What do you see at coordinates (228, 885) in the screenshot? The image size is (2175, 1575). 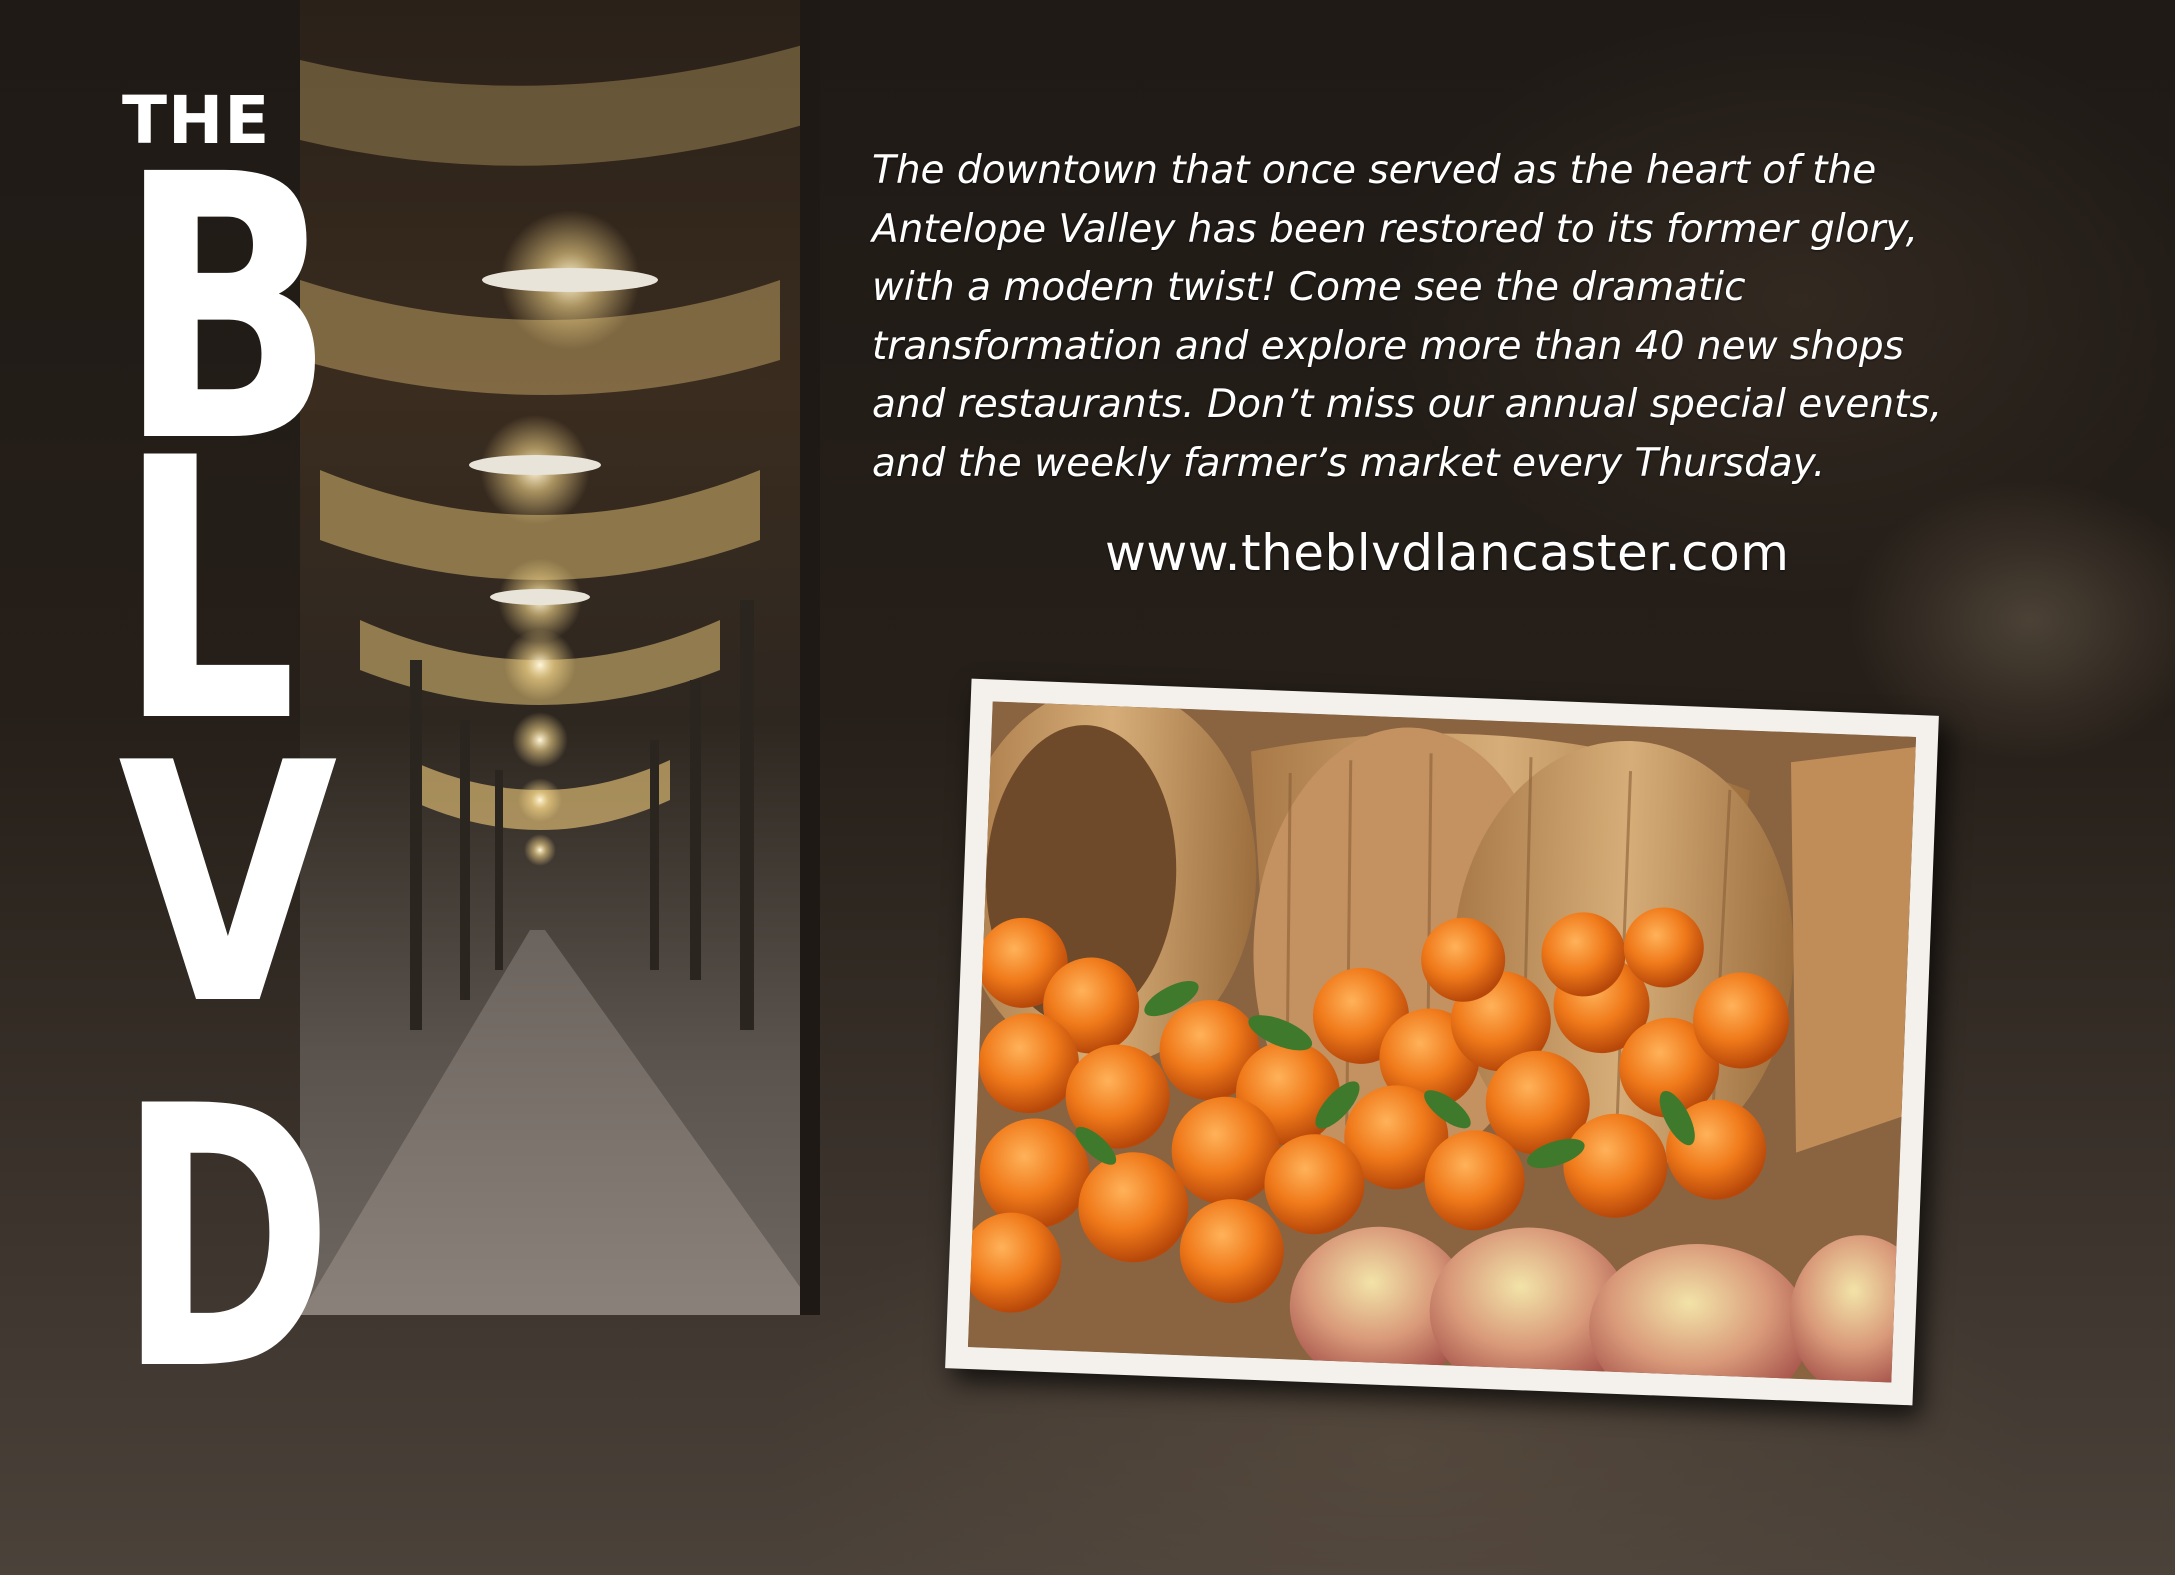 I see `logo-letter-v: V` at bounding box center [228, 885].